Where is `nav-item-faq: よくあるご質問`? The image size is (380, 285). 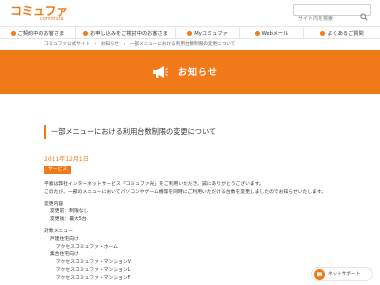
nav-item-faq: よくあるご質問 is located at coordinates (342, 33).